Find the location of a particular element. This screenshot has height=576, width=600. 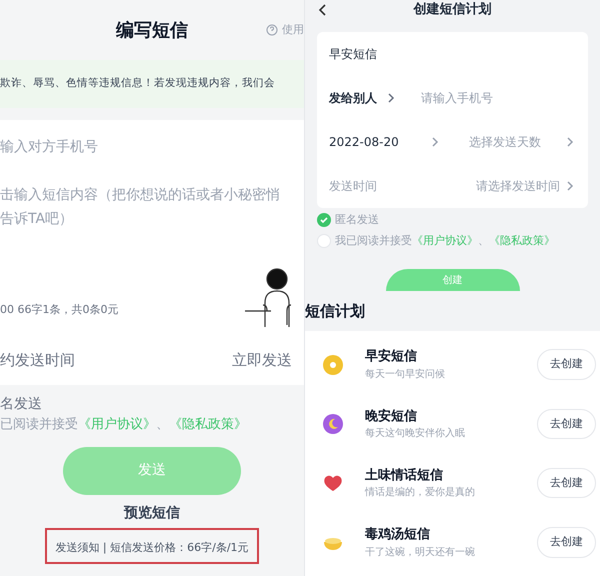

preview-link: 预览短信 is located at coordinates (152, 513).